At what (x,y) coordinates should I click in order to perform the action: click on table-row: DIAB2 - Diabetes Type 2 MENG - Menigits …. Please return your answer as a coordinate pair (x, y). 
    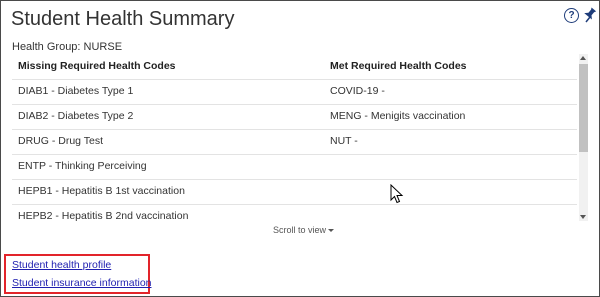
    Looking at the image, I should click on (294, 117).